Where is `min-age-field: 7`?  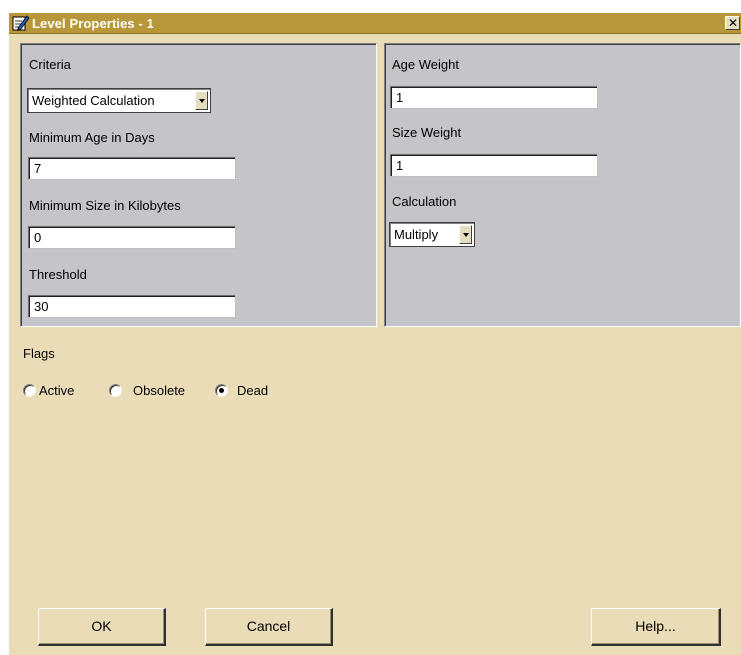 min-age-field: 7 is located at coordinates (131, 168).